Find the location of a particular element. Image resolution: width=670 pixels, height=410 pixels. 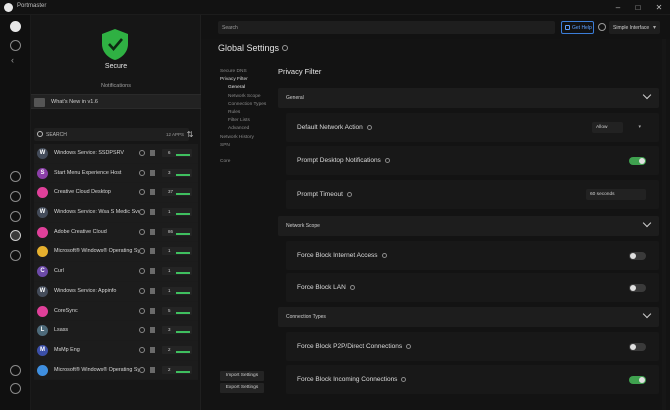

app-search-input: SEARCH 12 APPS is located at coordinates (111, 134).